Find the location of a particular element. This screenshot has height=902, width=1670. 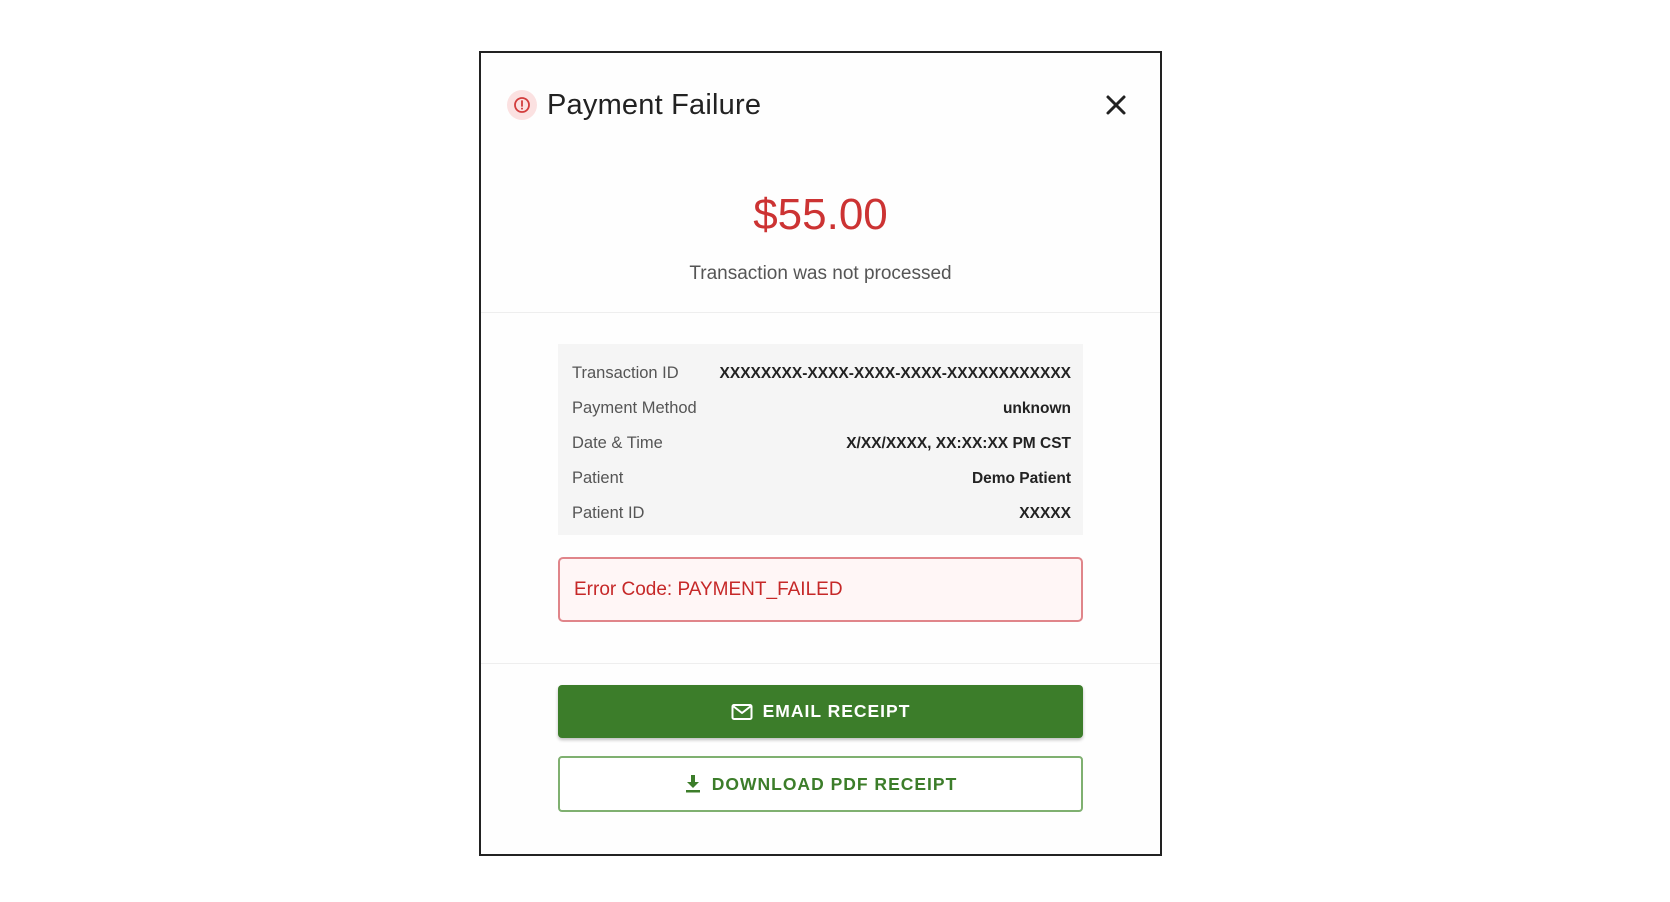

dialog-title: Payment Failure is located at coordinates (654, 104).